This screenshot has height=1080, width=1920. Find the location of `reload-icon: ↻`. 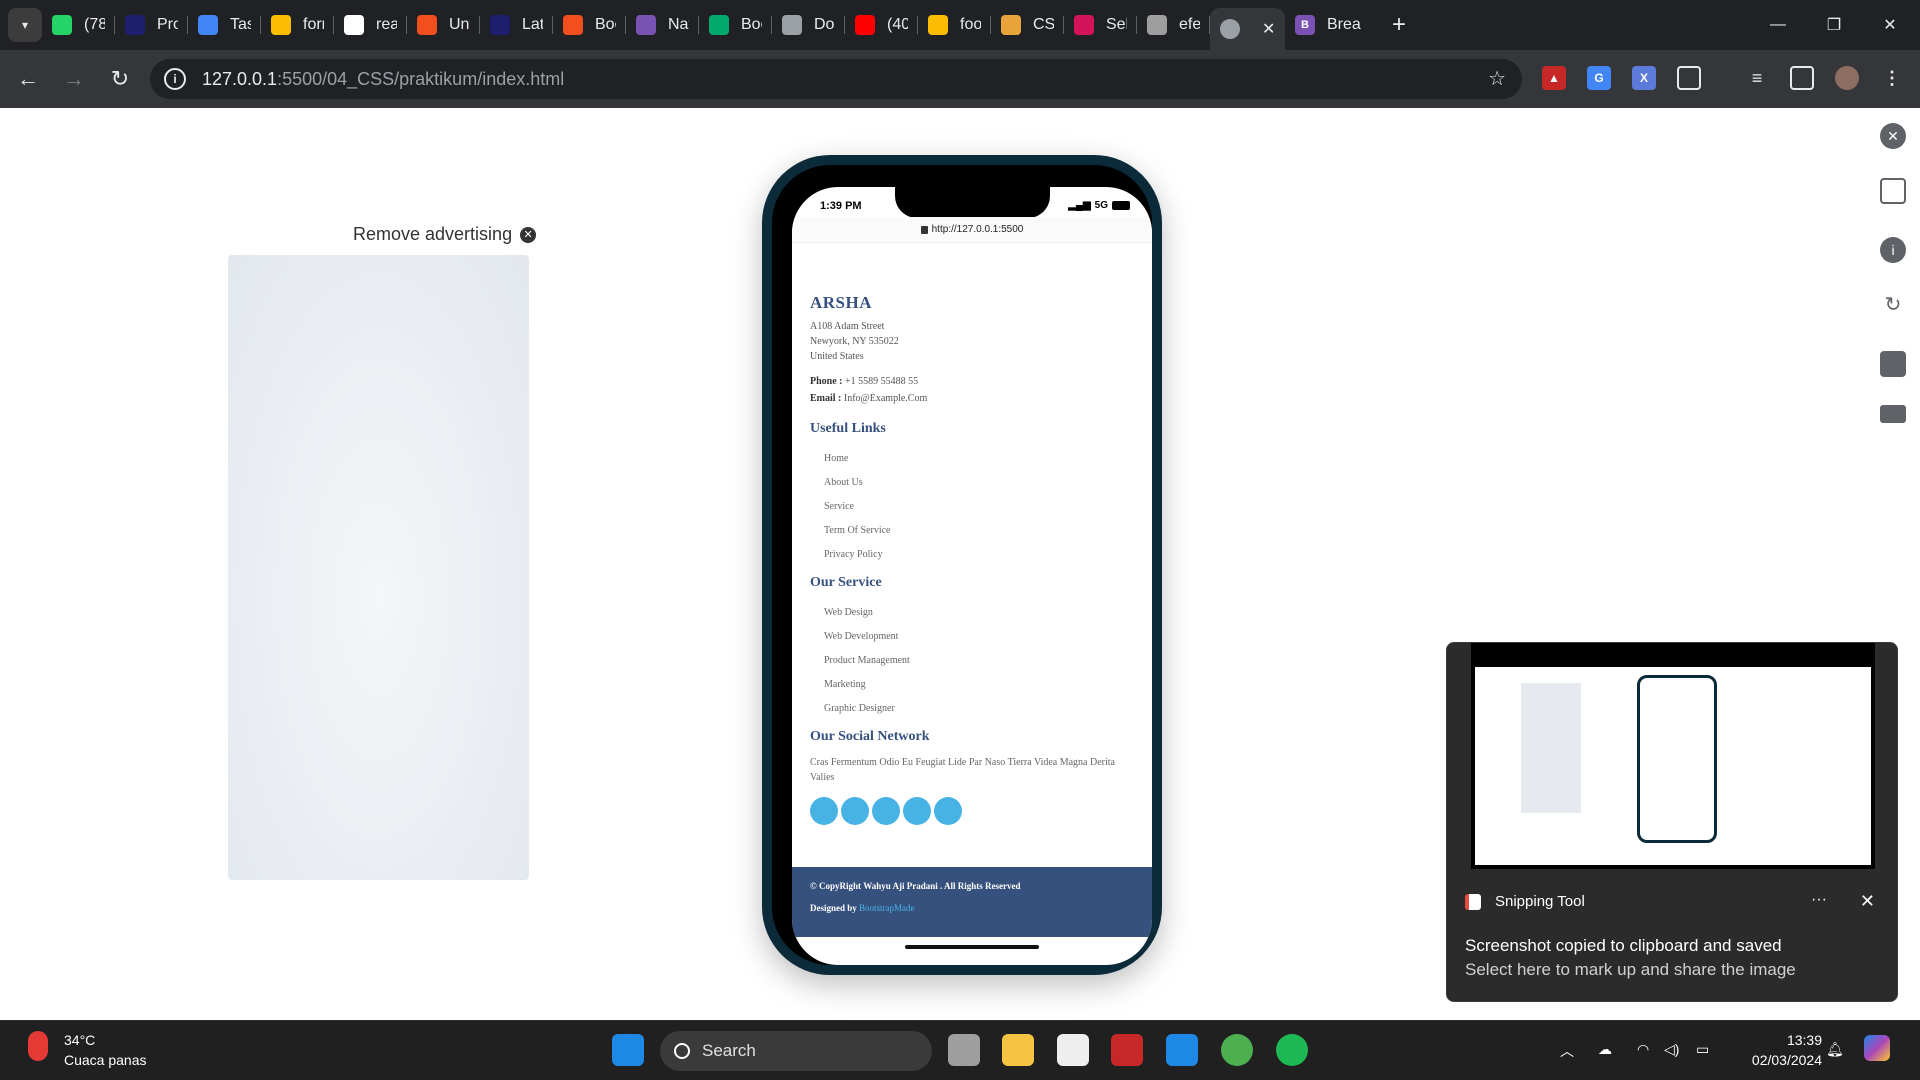

reload-icon: ↻ is located at coordinates (120, 79).